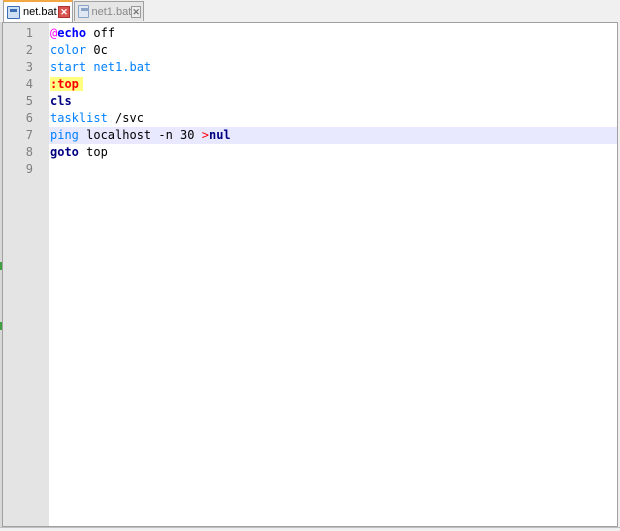 This screenshot has height=531, width=620. Describe the element at coordinates (310, 101) in the screenshot. I see `code-line: 5 cls` at that location.